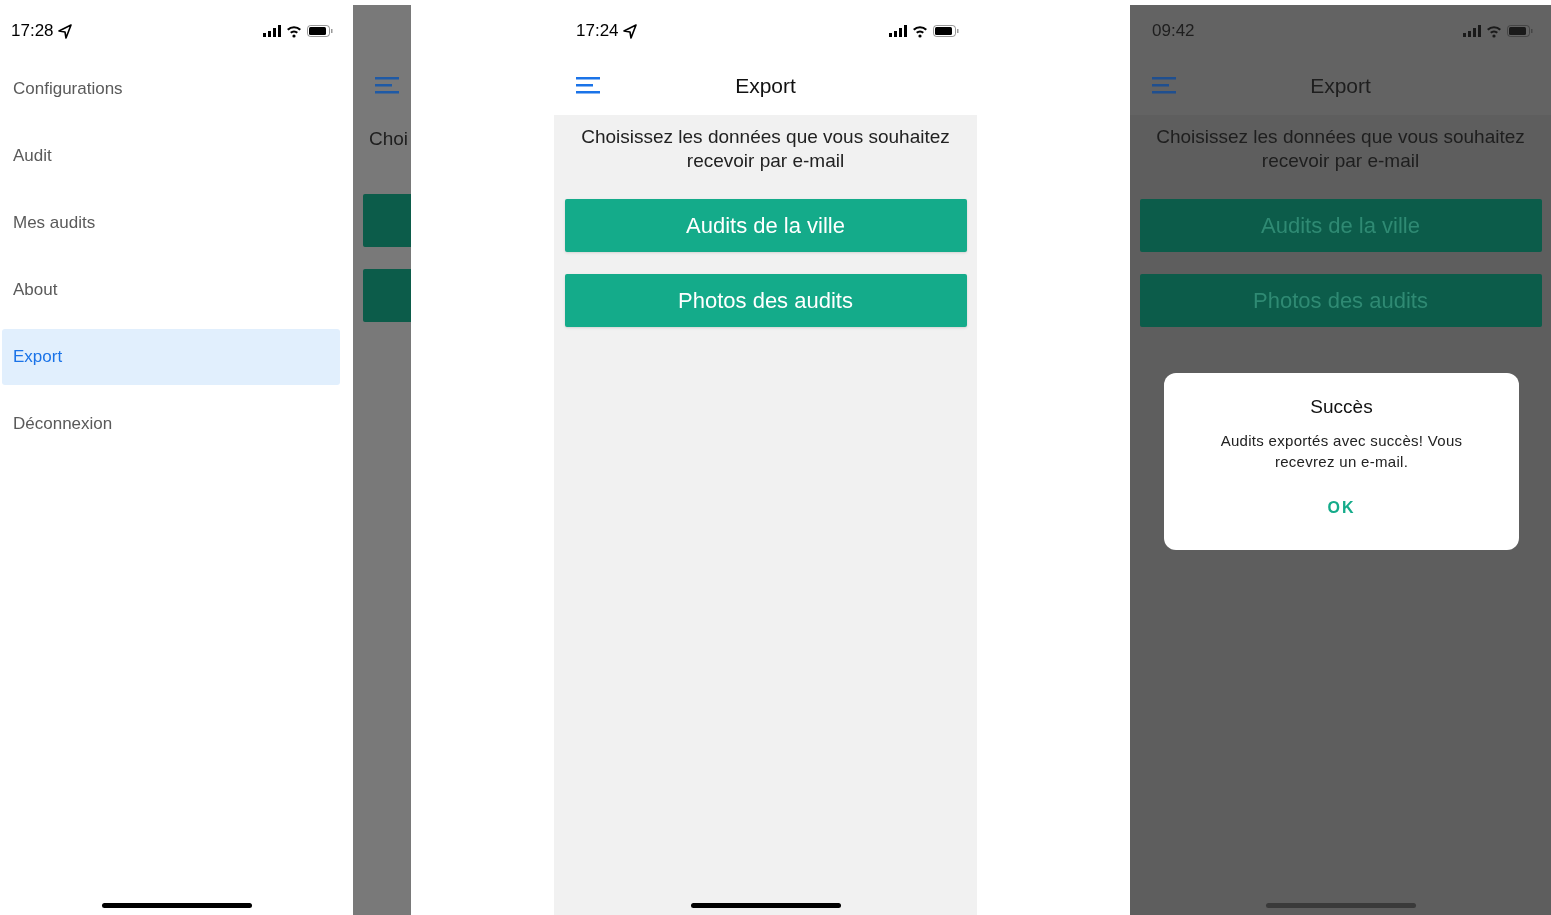 The height and width of the screenshot is (915, 1551). Describe the element at coordinates (171, 223) in the screenshot. I see `menu-item: Mes audits` at that location.